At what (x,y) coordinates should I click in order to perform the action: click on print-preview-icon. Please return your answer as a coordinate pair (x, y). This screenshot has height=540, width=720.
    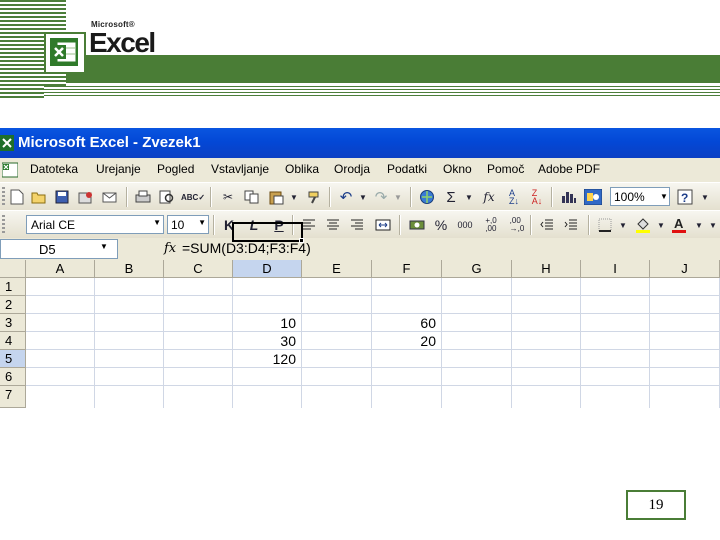
    Looking at the image, I should click on (167, 197).